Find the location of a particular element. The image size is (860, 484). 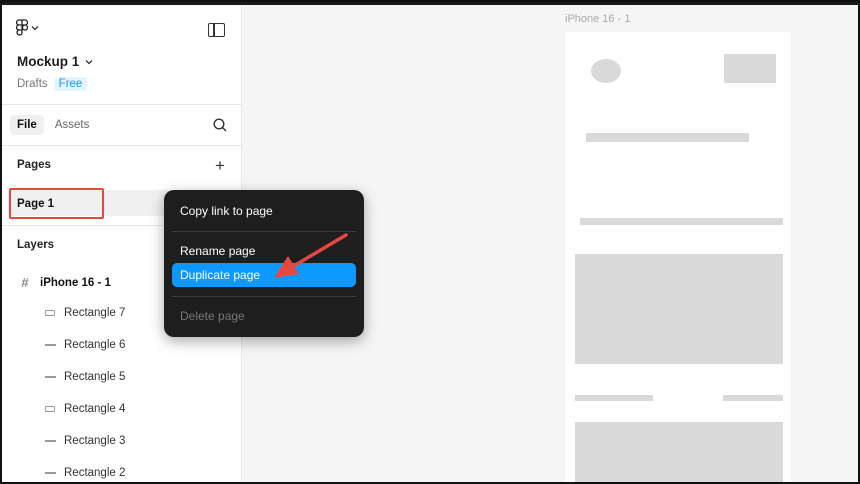

layer-row: Rectangle 4 is located at coordinates (82, 409).